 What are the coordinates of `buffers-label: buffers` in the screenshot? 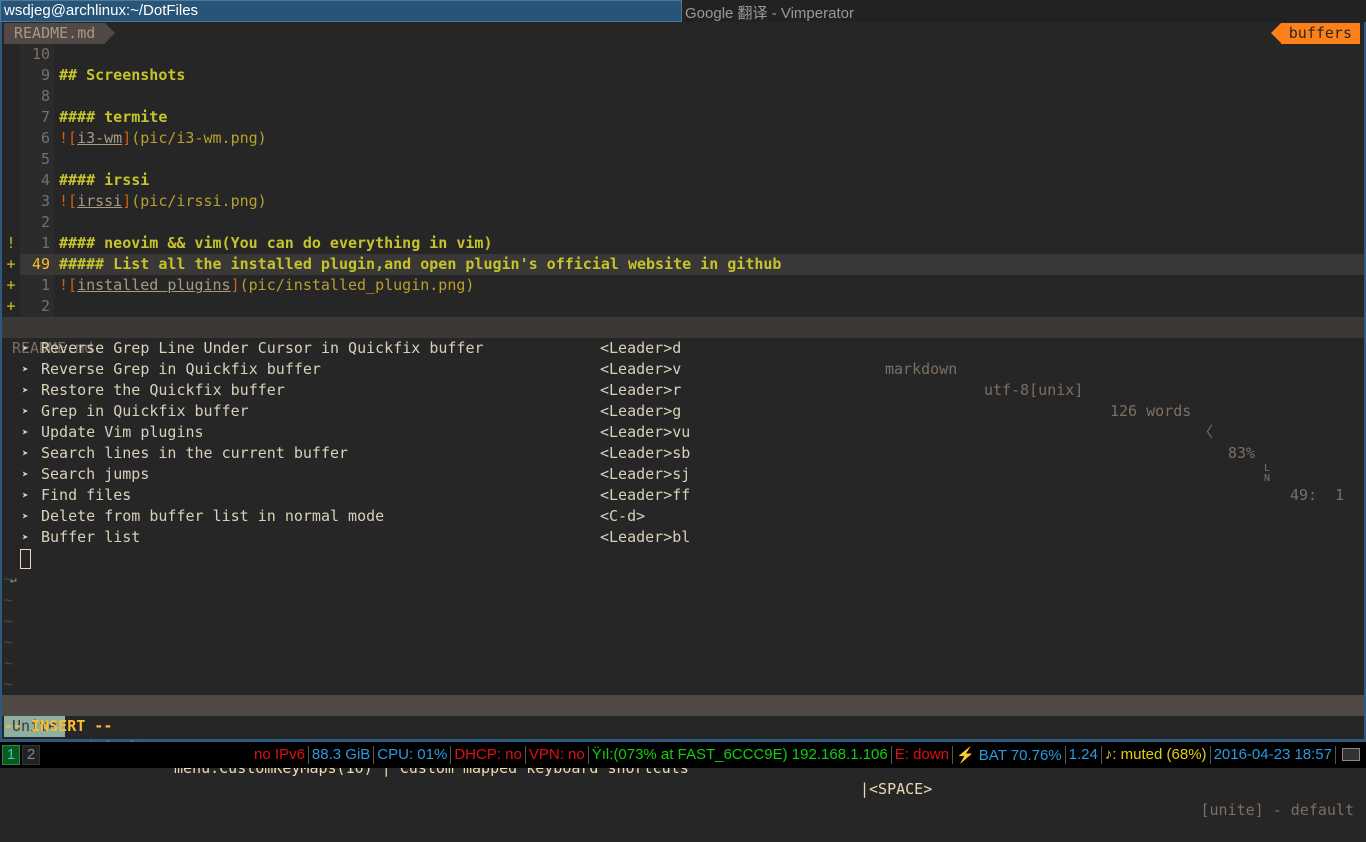 It's located at (1315, 33).